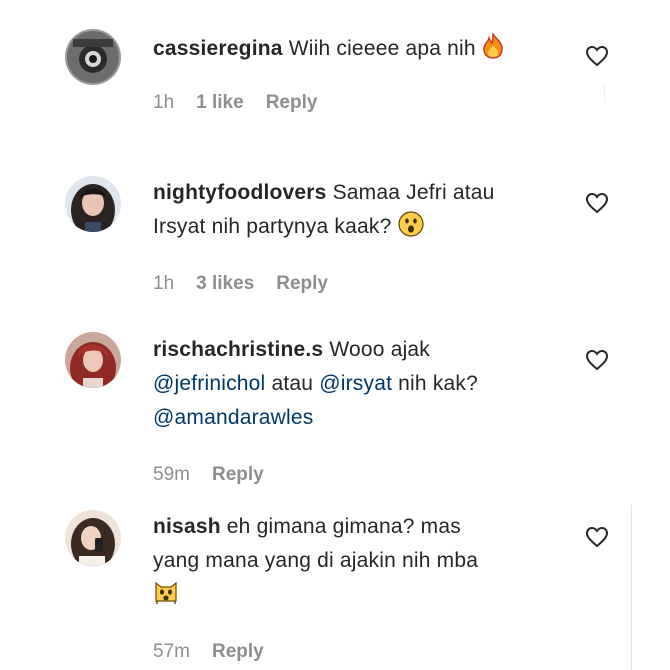 The width and height of the screenshot is (670, 670). What do you see at coordinates (208, 475) in the screenshot?
I see `comment-meta: 59m Reply` at bounding box center [208, 475].